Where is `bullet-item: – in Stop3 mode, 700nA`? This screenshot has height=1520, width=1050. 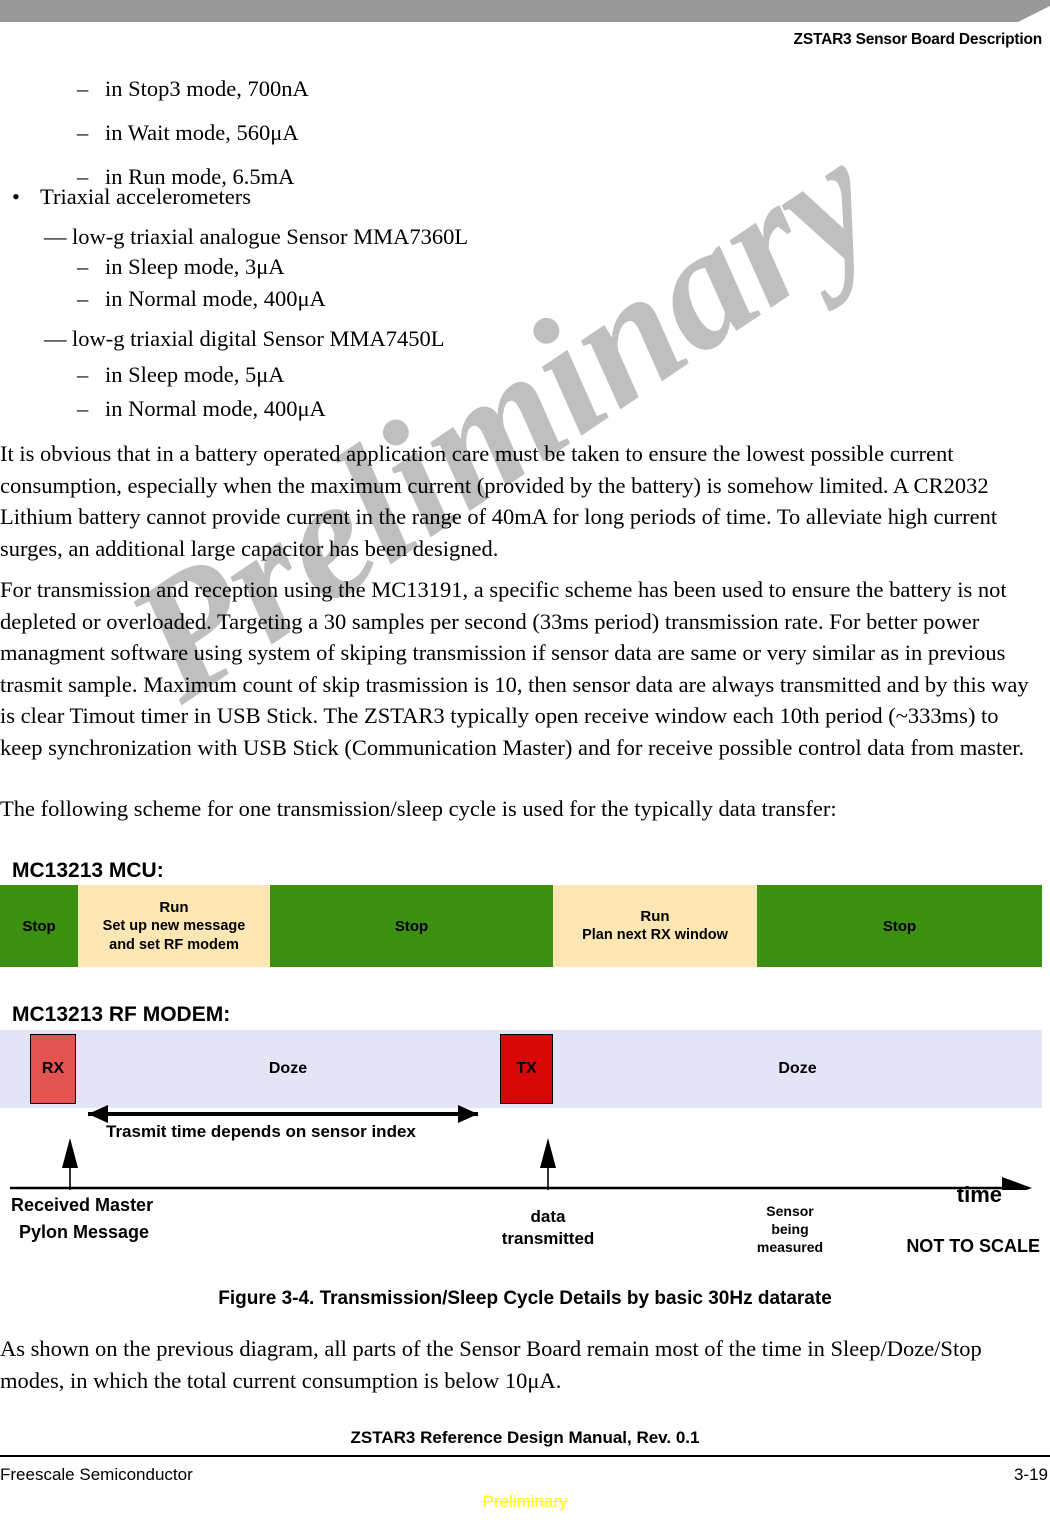
bullet-item: – in Stop3 mode, 700nA is located at coordinates (154, 88).